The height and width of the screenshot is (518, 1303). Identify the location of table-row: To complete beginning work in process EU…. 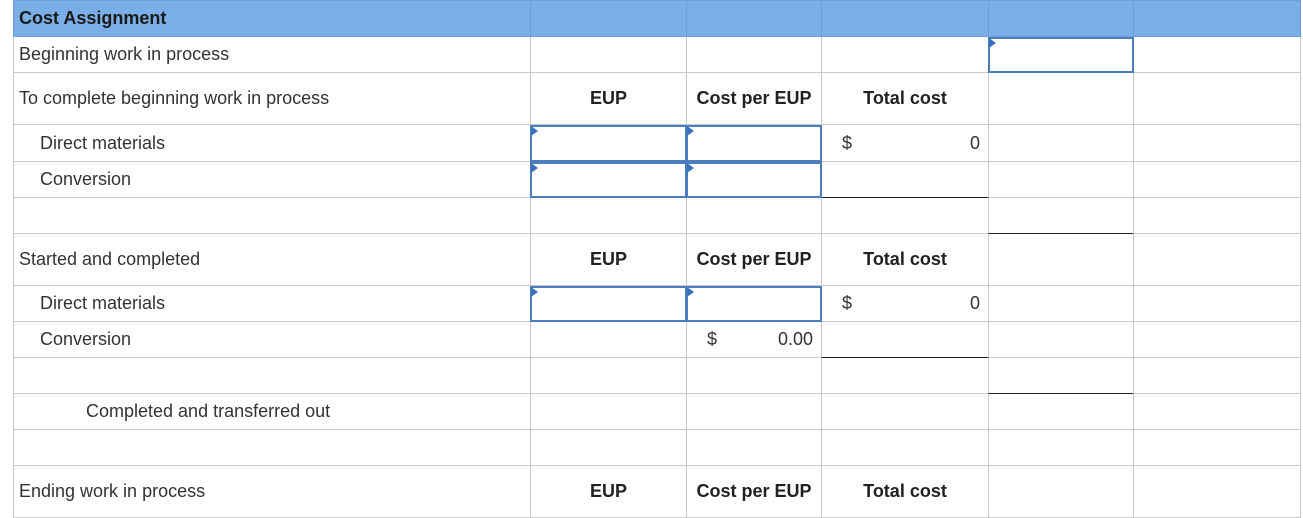
(657, 99).